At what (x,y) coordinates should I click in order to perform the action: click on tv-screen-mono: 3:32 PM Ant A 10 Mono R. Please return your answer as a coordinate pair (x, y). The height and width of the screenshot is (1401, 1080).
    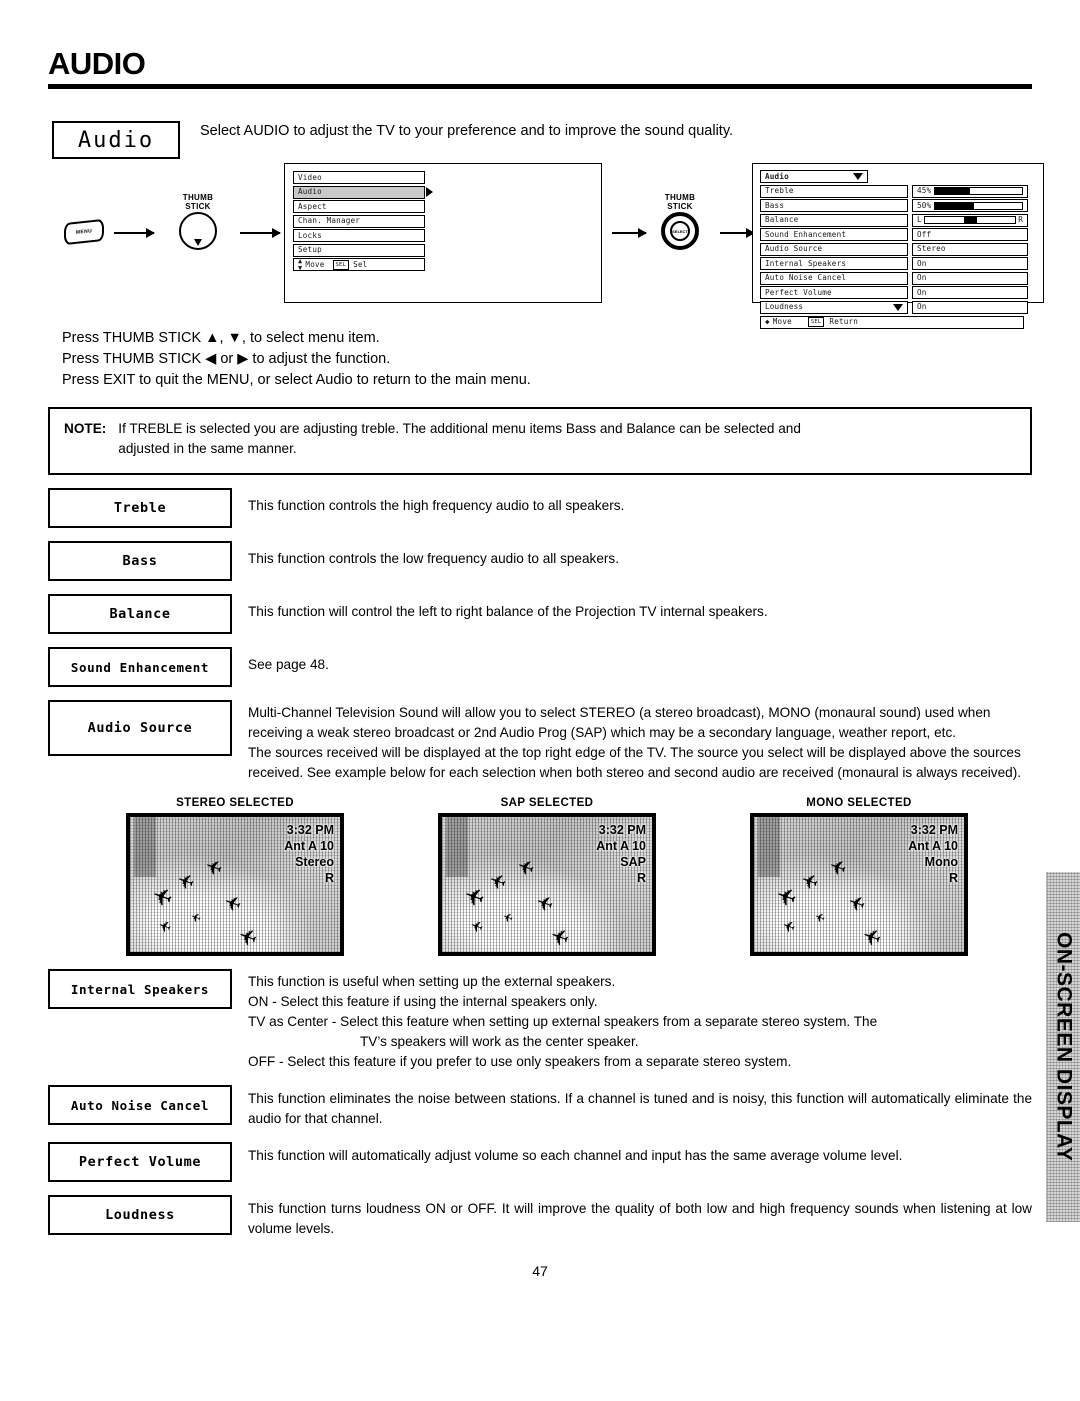
    Looking at the image, I should click on (859, 884).